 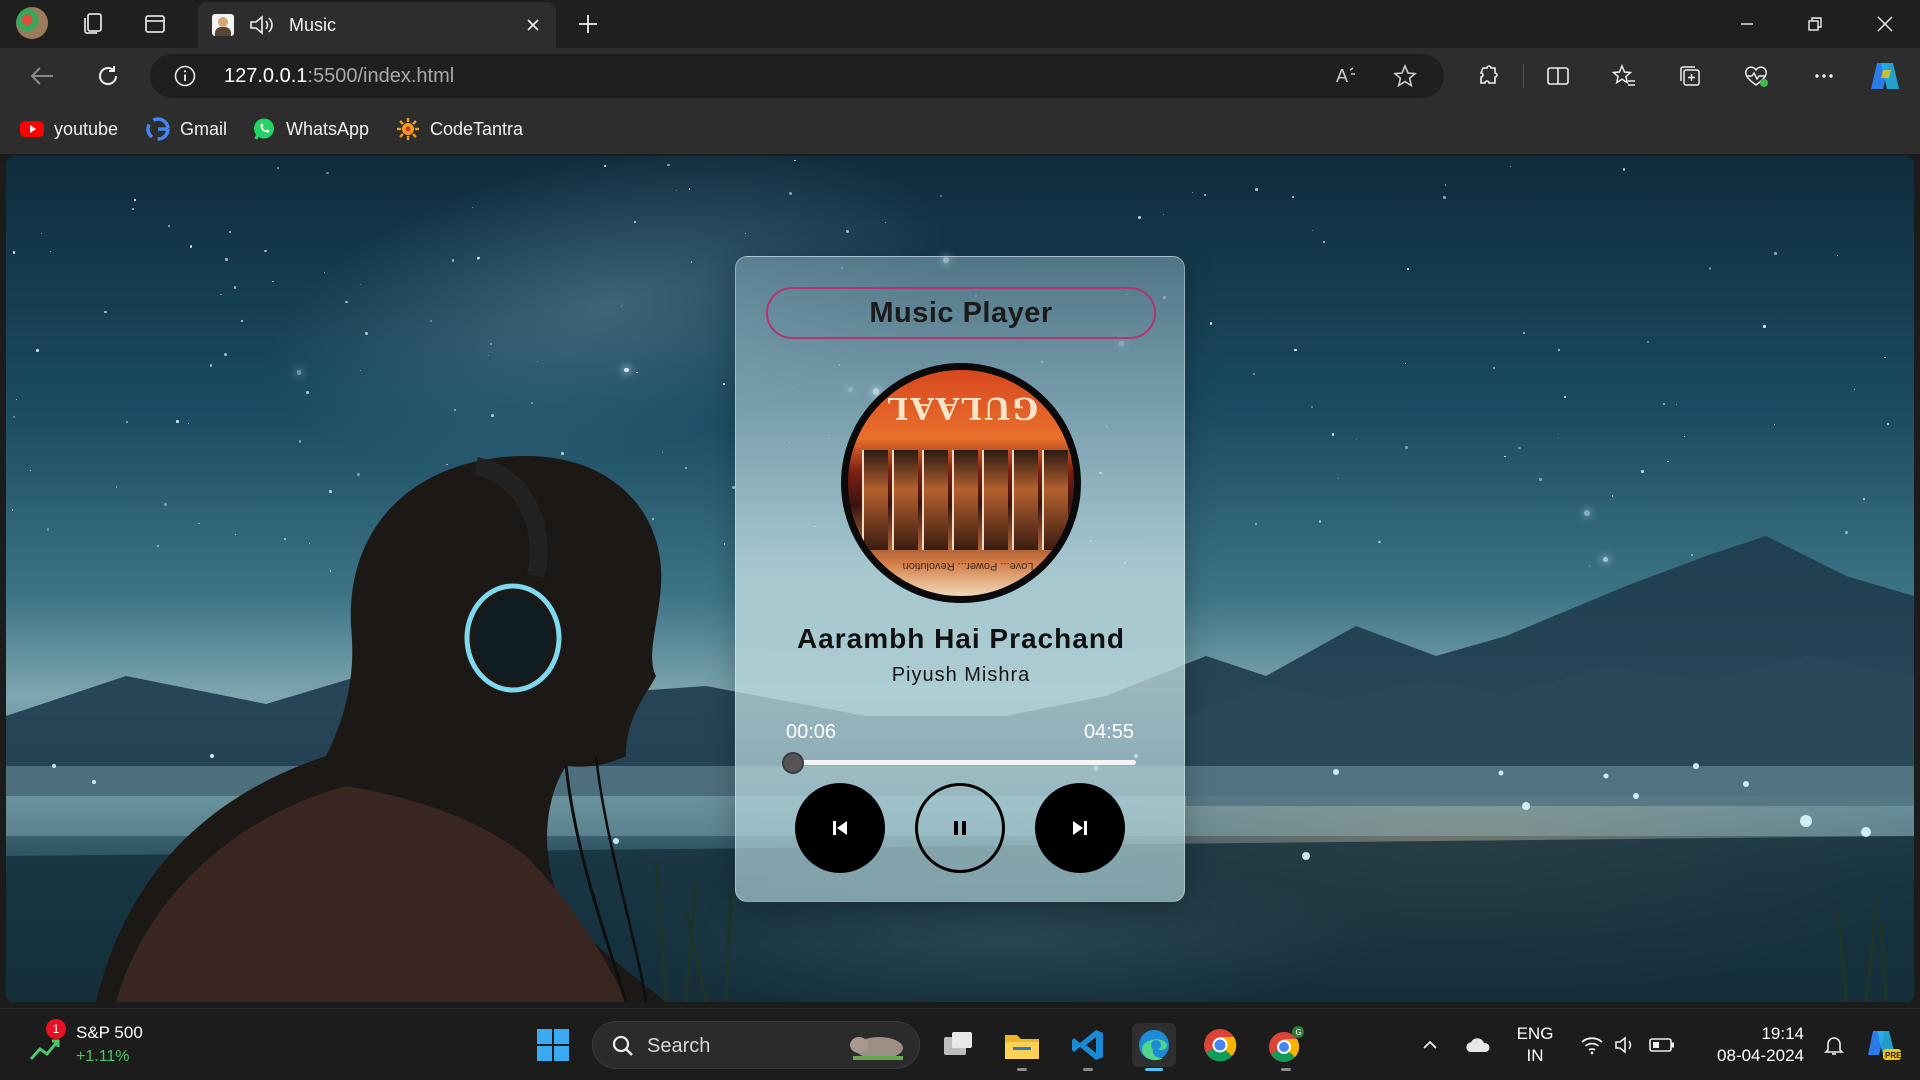 What do you see at coordinates (622, 1045) in the screenshot?
I see `search-icon` at bounding box center [622, 1045].